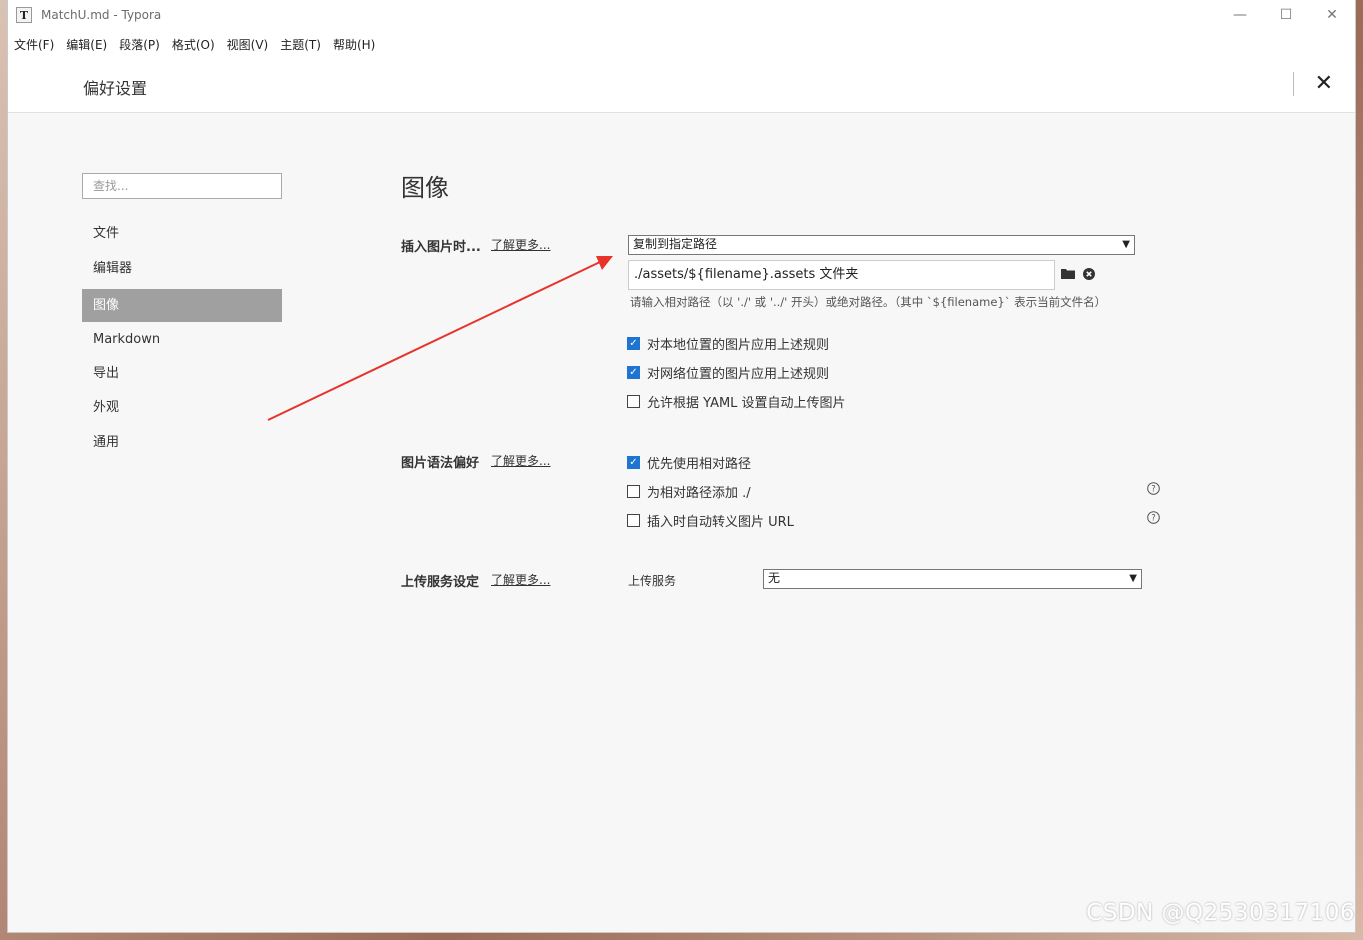 This screenshot has height=940, width=1363. I want to click on close-window-button: ✕, so click(1332, 15).